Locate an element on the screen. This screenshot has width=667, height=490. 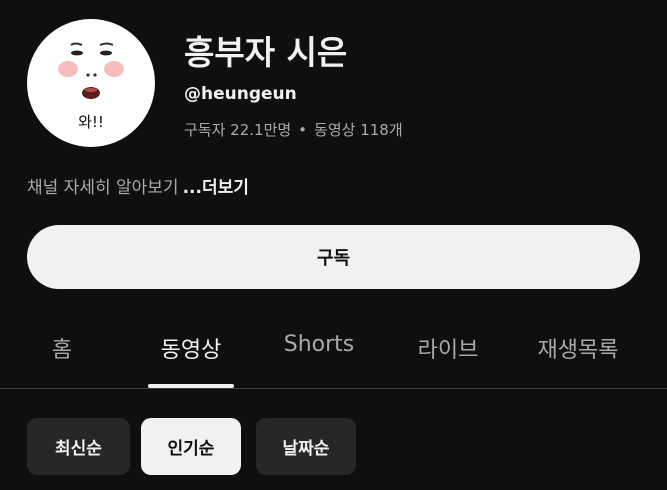
tab-live: 라이브 is located at coordinates (448, 348).